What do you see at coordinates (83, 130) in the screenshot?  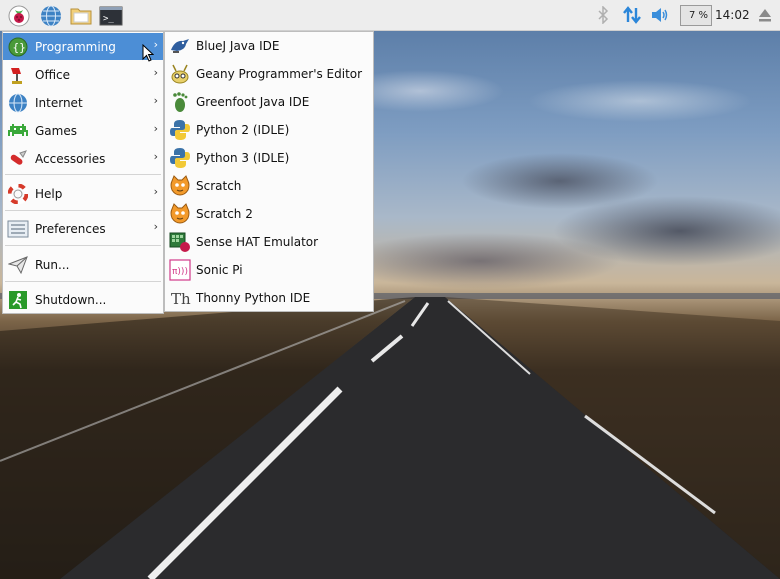 I see `menu-item-games: Games ›` at bounding box center [83, 130].